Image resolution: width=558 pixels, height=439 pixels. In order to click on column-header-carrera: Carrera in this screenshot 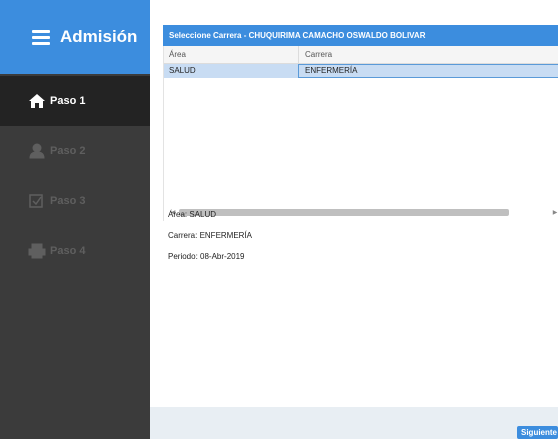, I will do `click(430, 55)`.